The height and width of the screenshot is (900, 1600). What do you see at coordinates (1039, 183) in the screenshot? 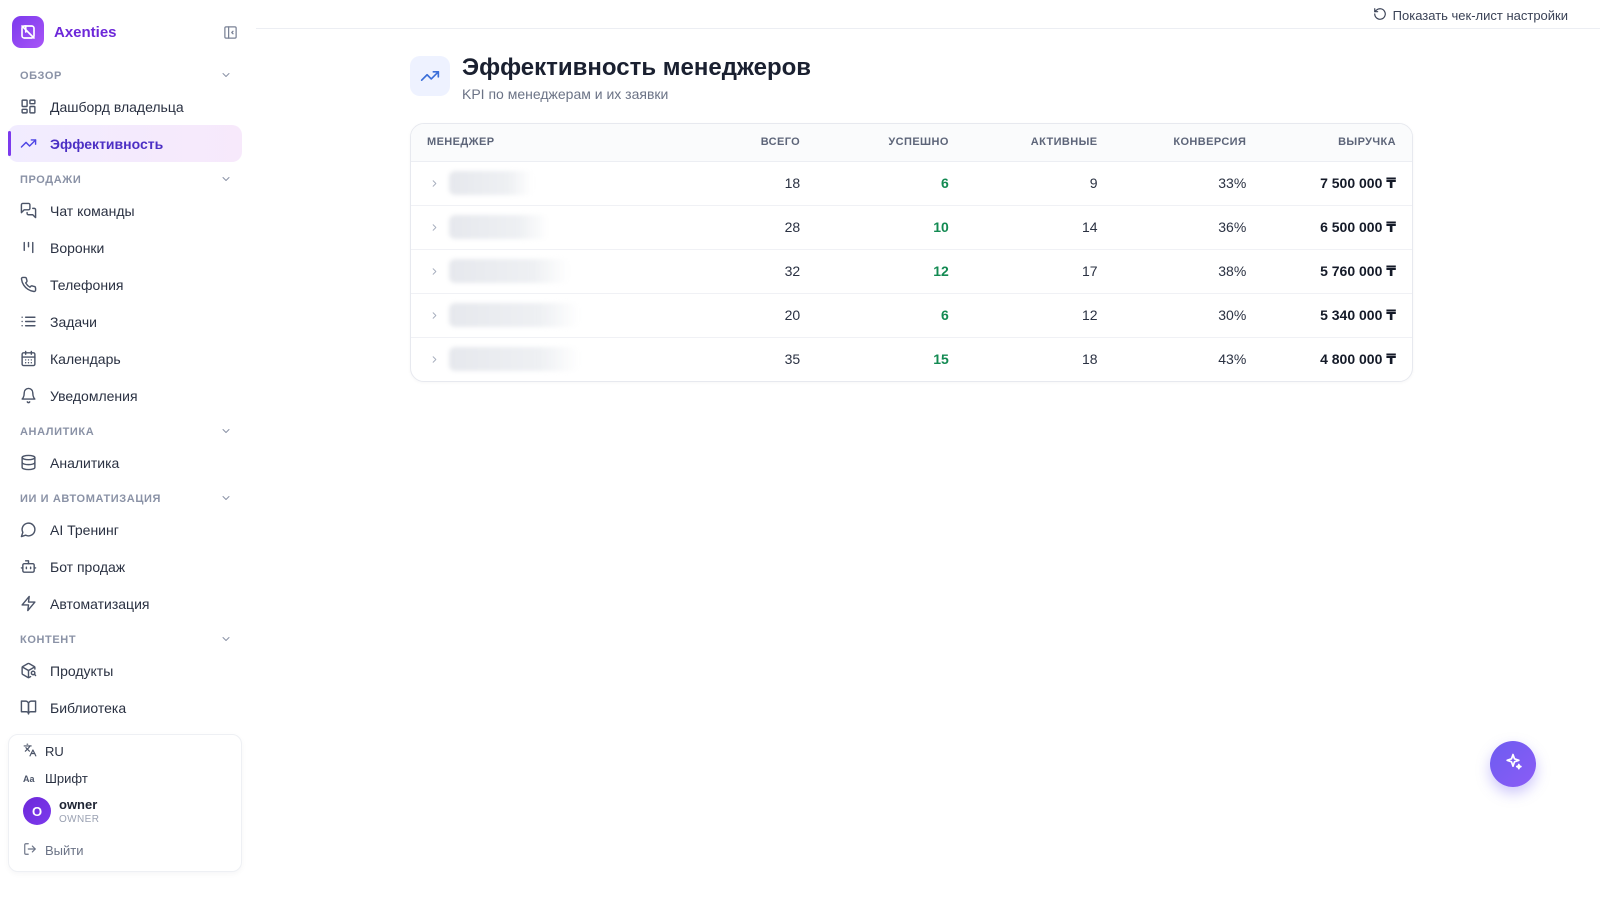
I see `cell-active: 9` at bounding box center [1039, 183].